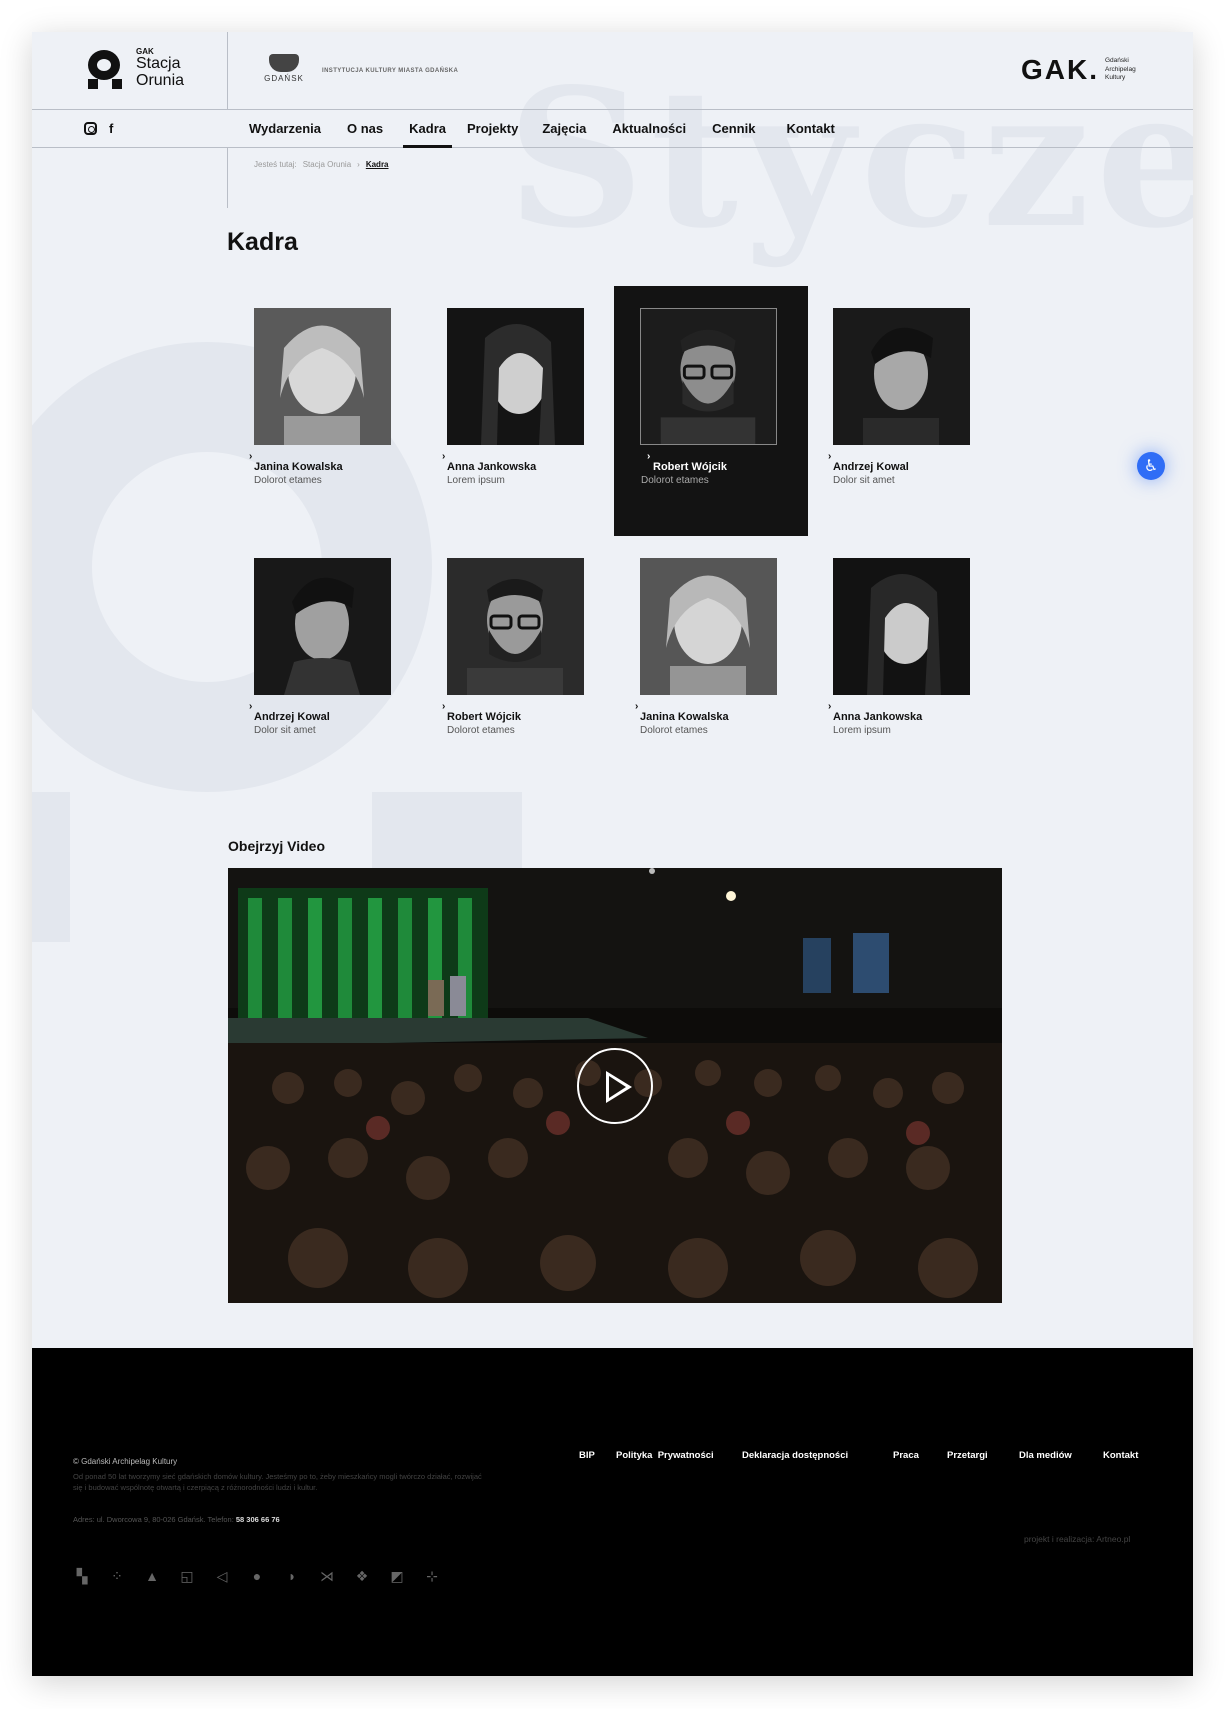 This screenshot has height=1709, width=1226. Describe the element at coordinates (111, 128) in the screenshot. I see `facebook-icon: f` at that location.